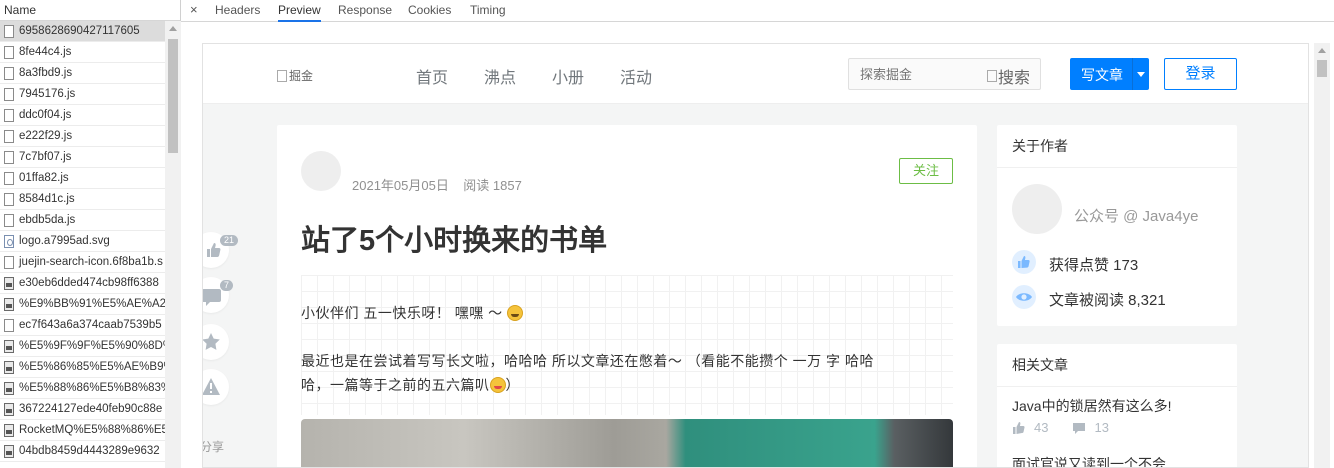 The width and height of the screenshot is (1334, 468). I want to click on tab-response: Response, so click(365, 11).